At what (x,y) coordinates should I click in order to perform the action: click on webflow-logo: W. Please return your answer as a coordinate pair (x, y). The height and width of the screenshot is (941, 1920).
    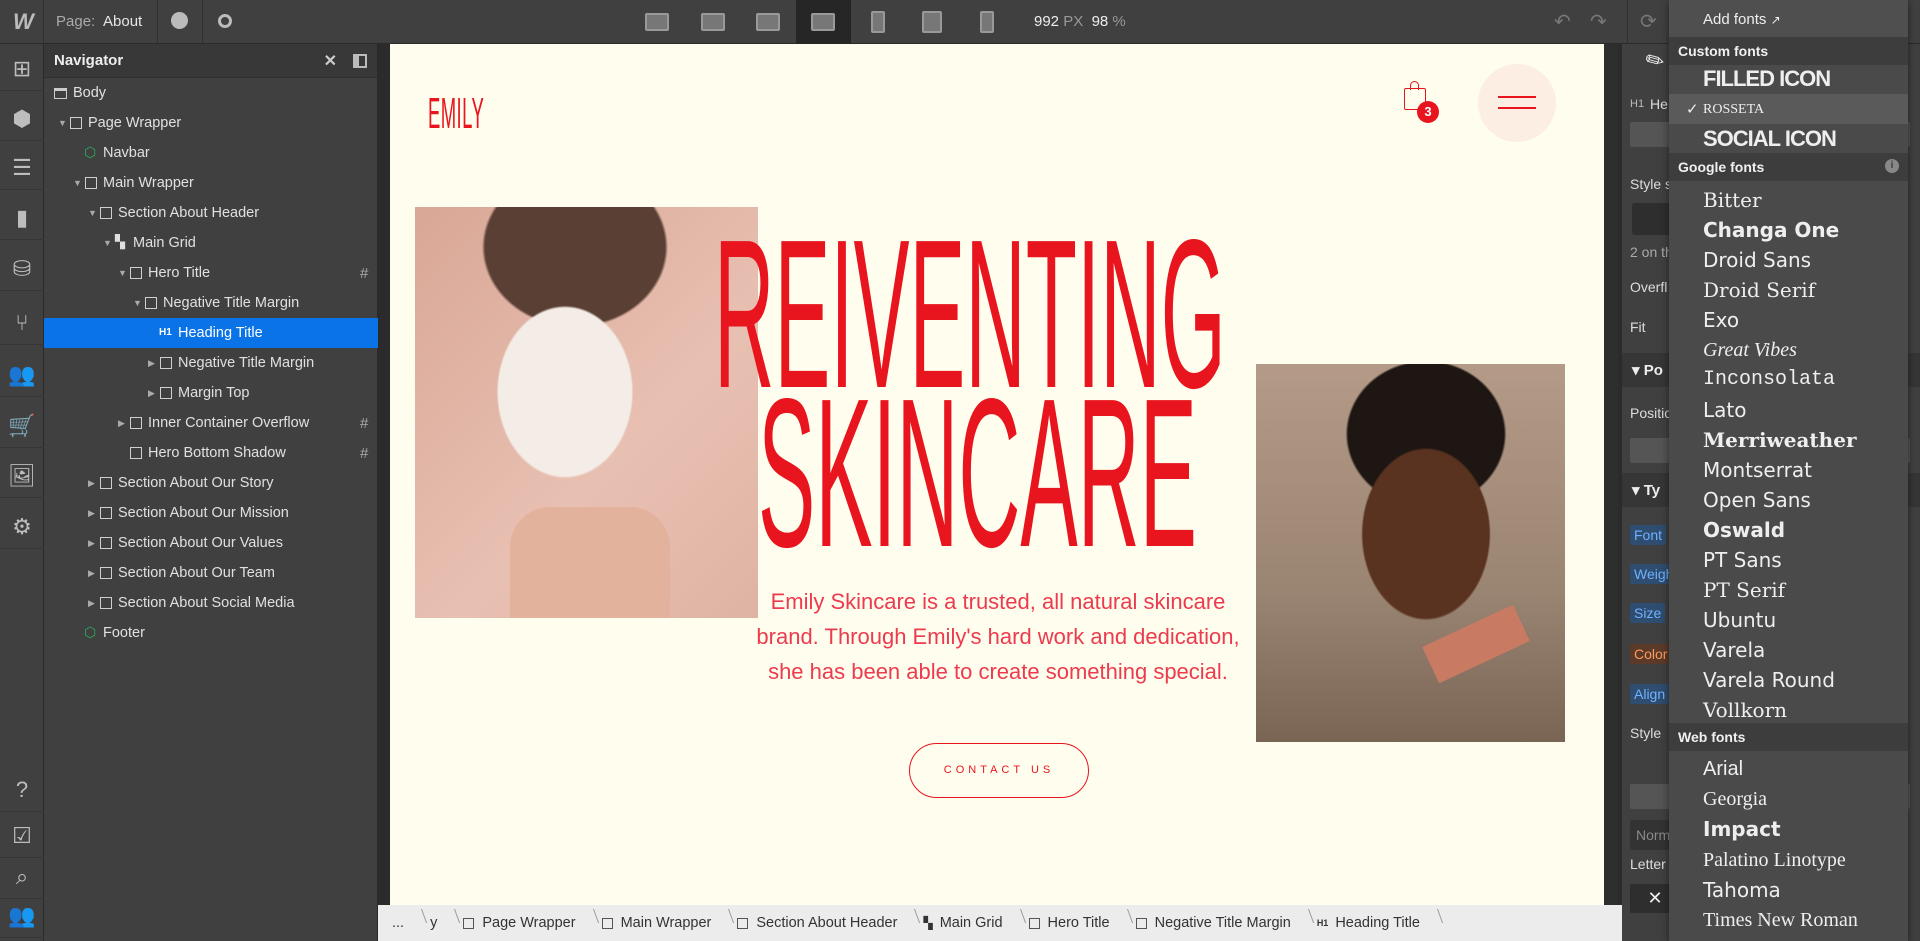
    Looking at the image, I should click on (23, 22).